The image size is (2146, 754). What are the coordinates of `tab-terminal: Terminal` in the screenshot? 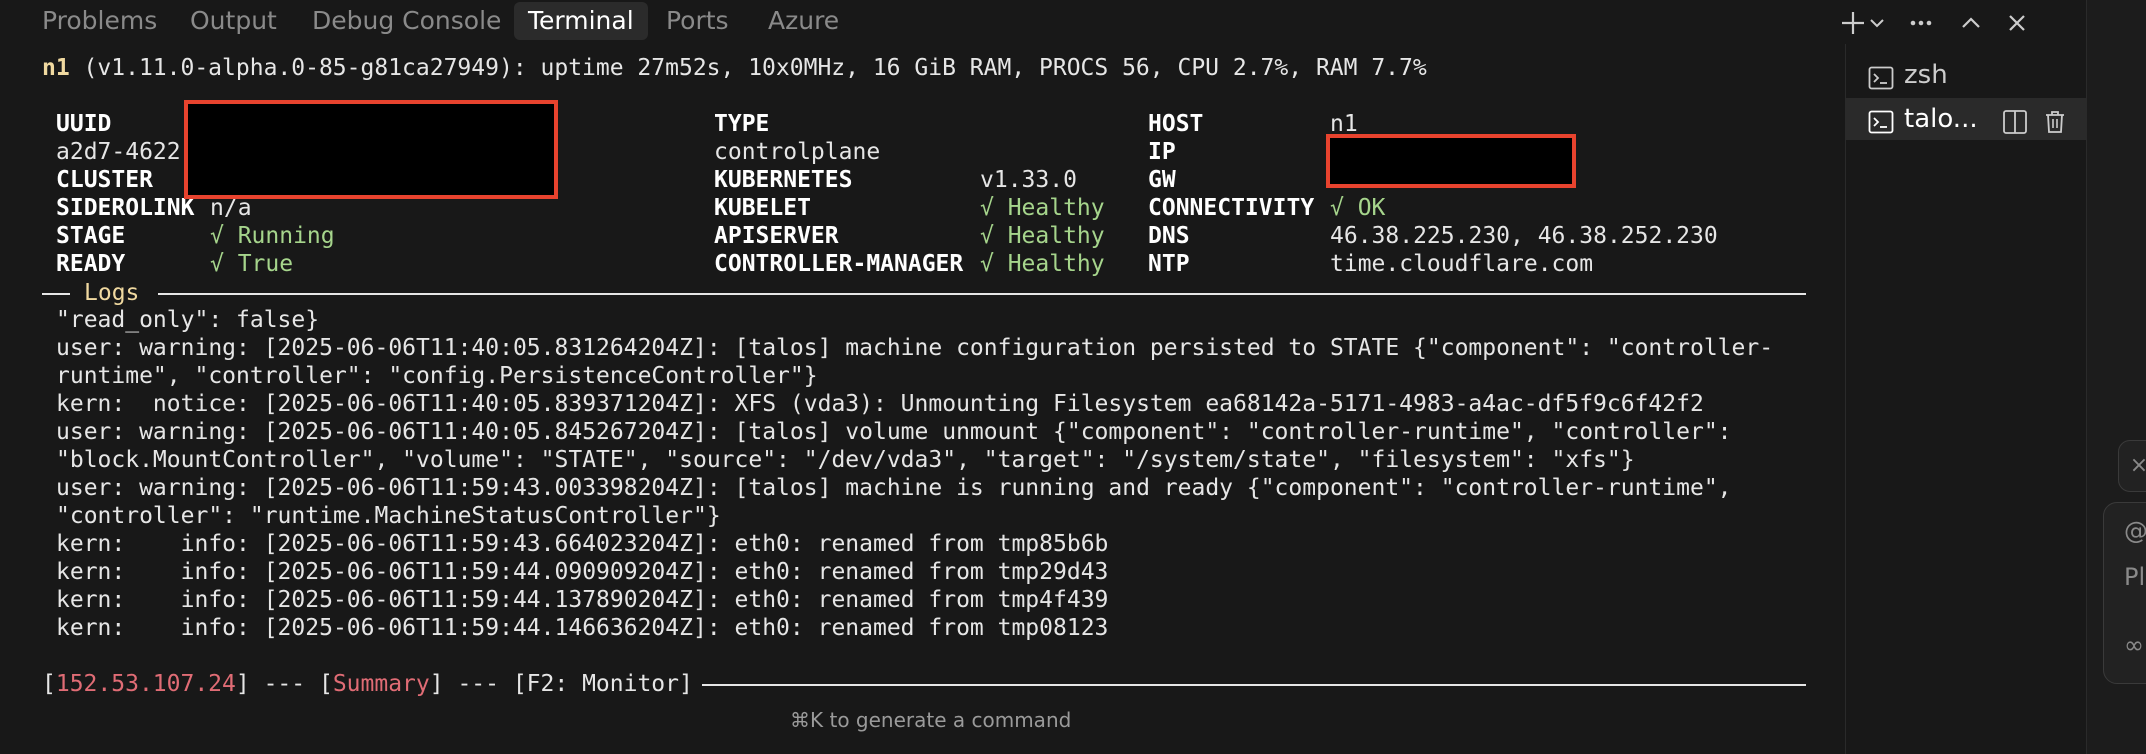 It's located at (581, 21).